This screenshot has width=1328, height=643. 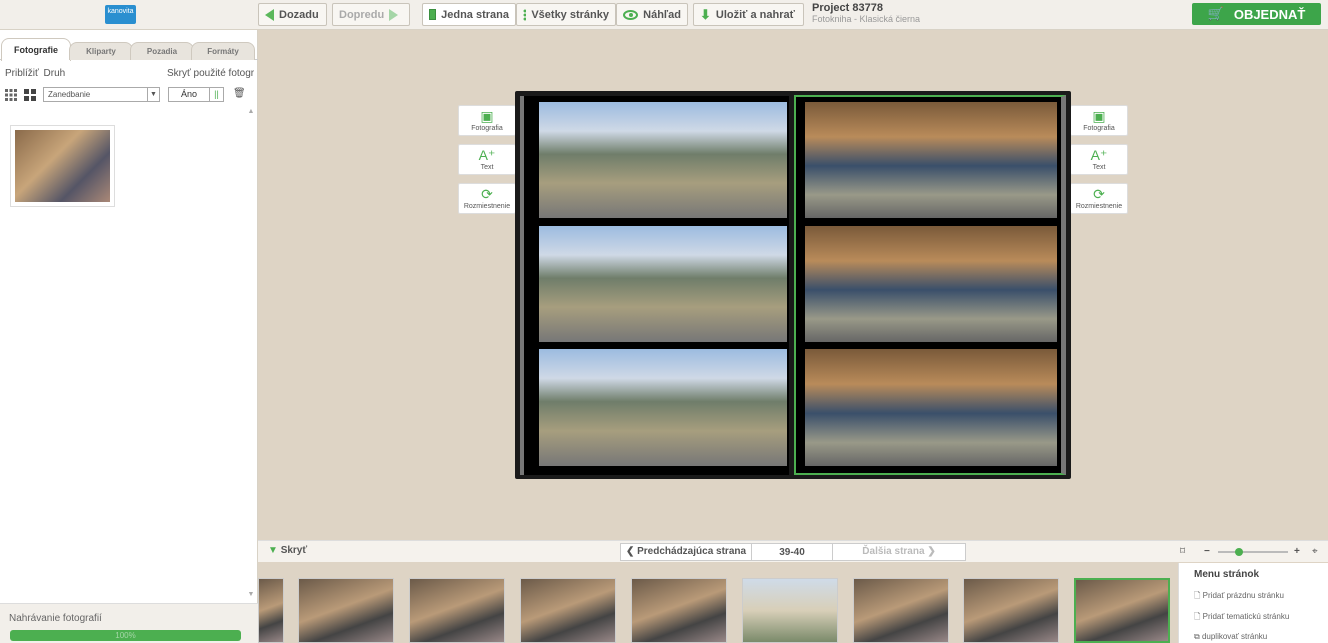 What do you see at coordinates (371, 14) in the screenshot?
I see `forward-button: Dopredu` at bounding box center [371, 14].